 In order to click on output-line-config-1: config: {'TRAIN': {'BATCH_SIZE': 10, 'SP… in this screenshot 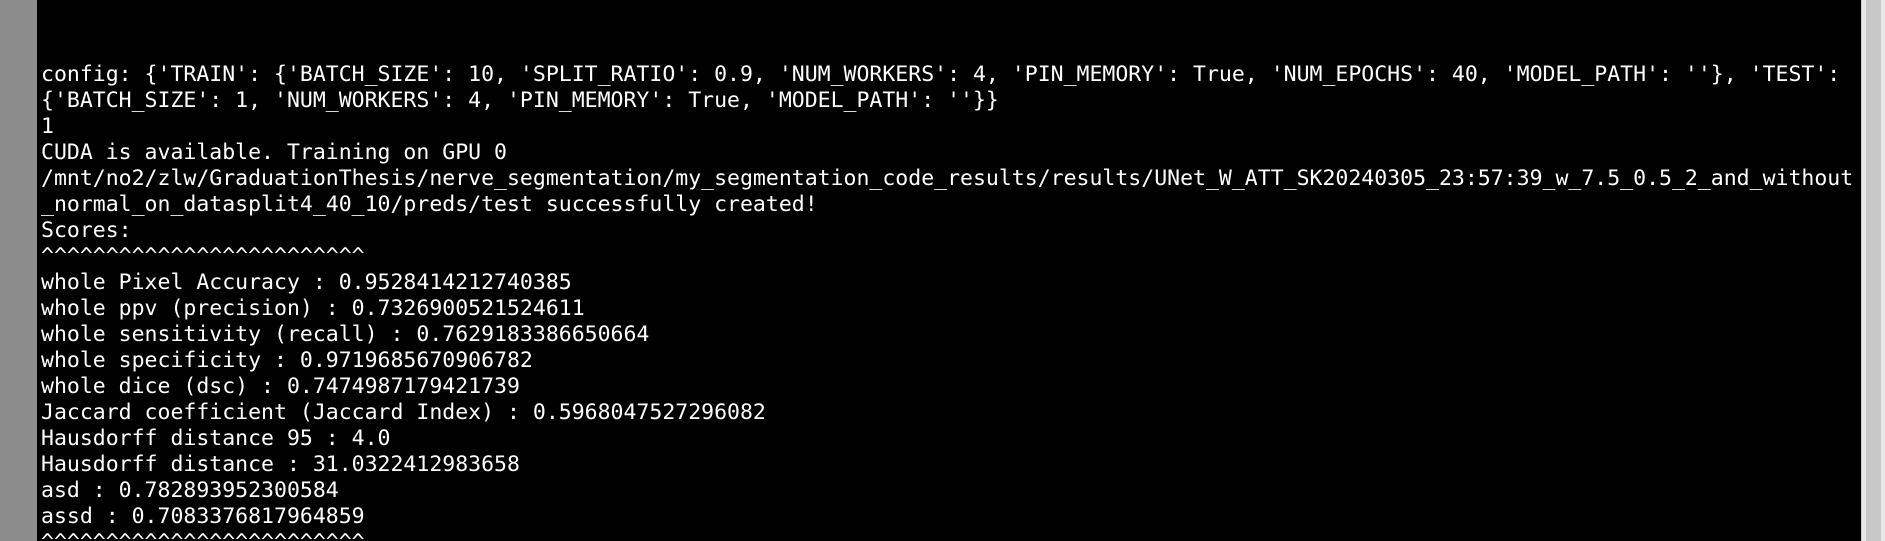, I will do `click(941, 74)`.